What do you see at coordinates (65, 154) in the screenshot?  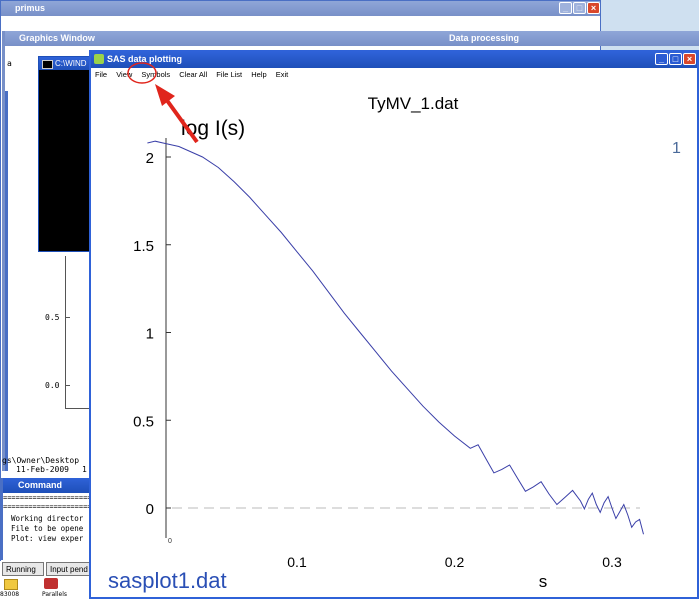 I see `console-window: C:\WIND` at bounding box center [65, 154].